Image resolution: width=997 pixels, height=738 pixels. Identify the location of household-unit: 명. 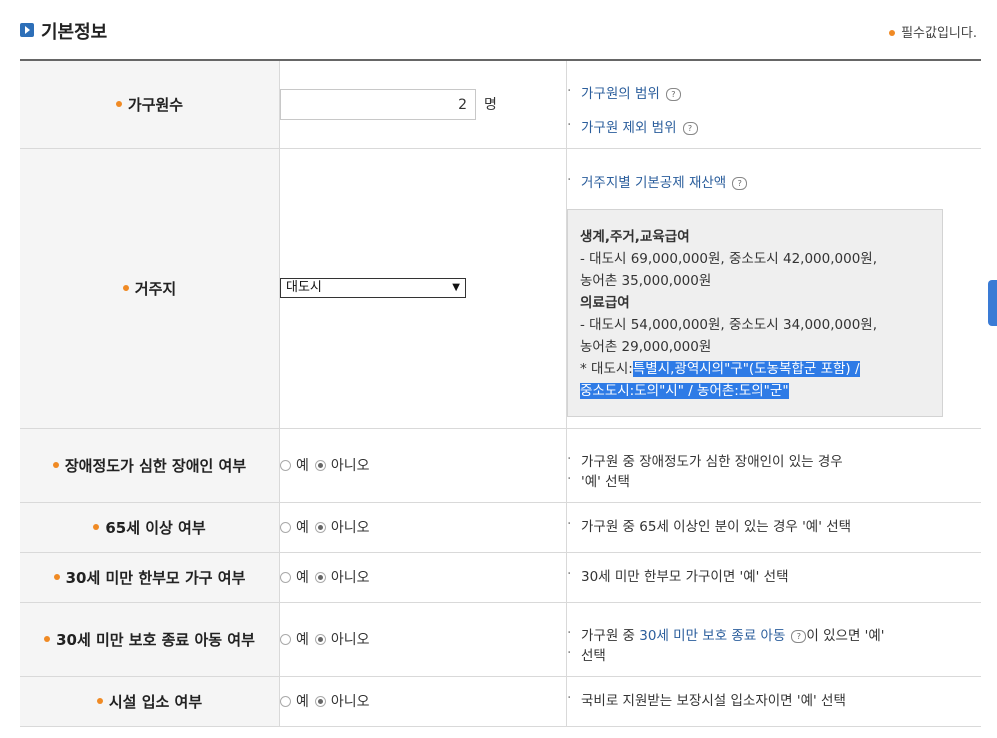
(490, 105).